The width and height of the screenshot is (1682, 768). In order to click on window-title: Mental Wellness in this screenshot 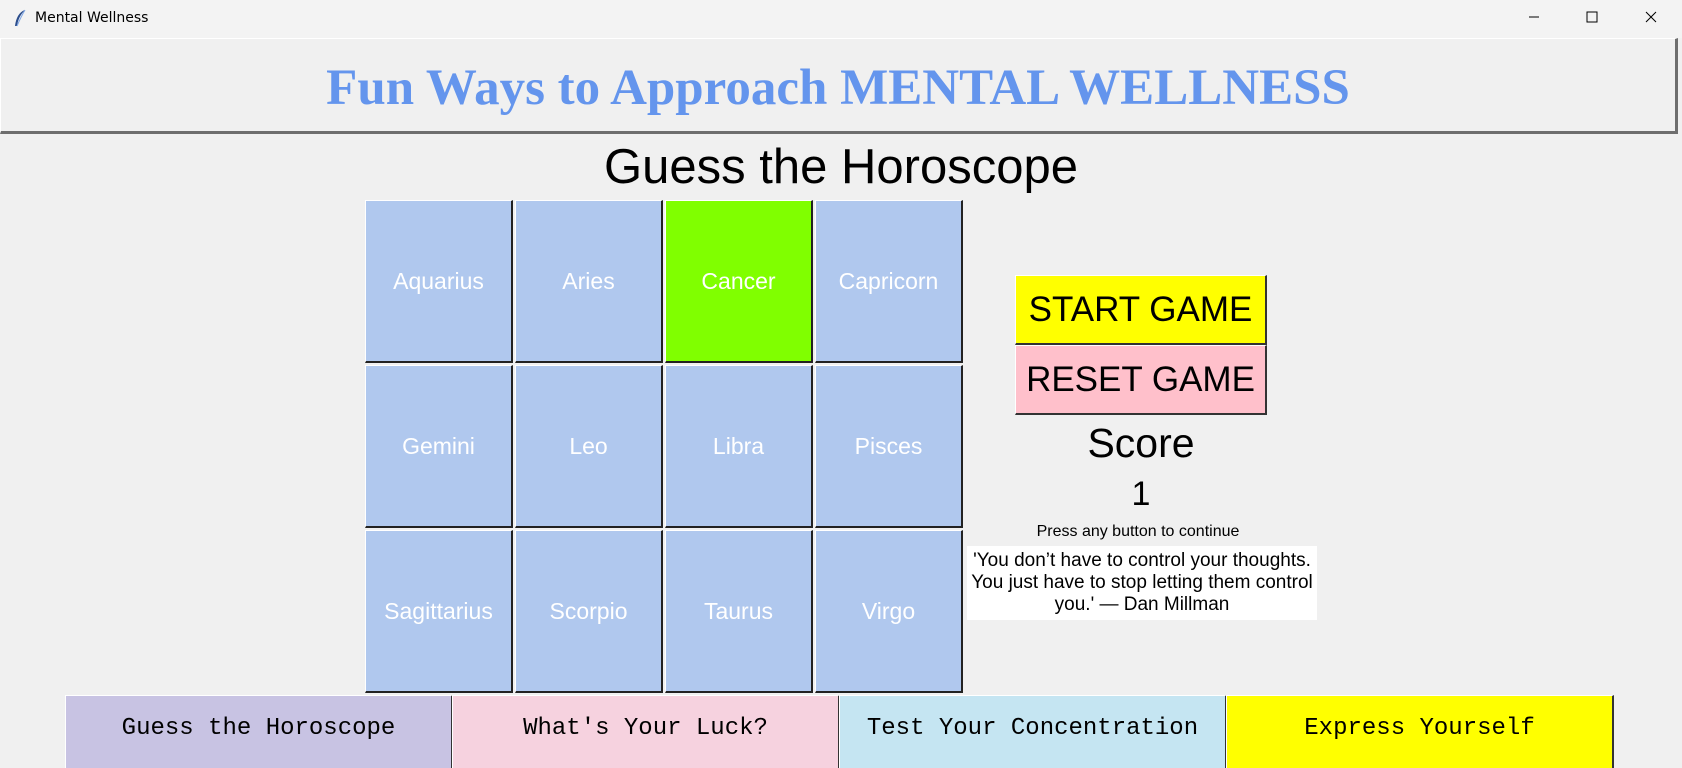, I will do `click(92, 18)`.